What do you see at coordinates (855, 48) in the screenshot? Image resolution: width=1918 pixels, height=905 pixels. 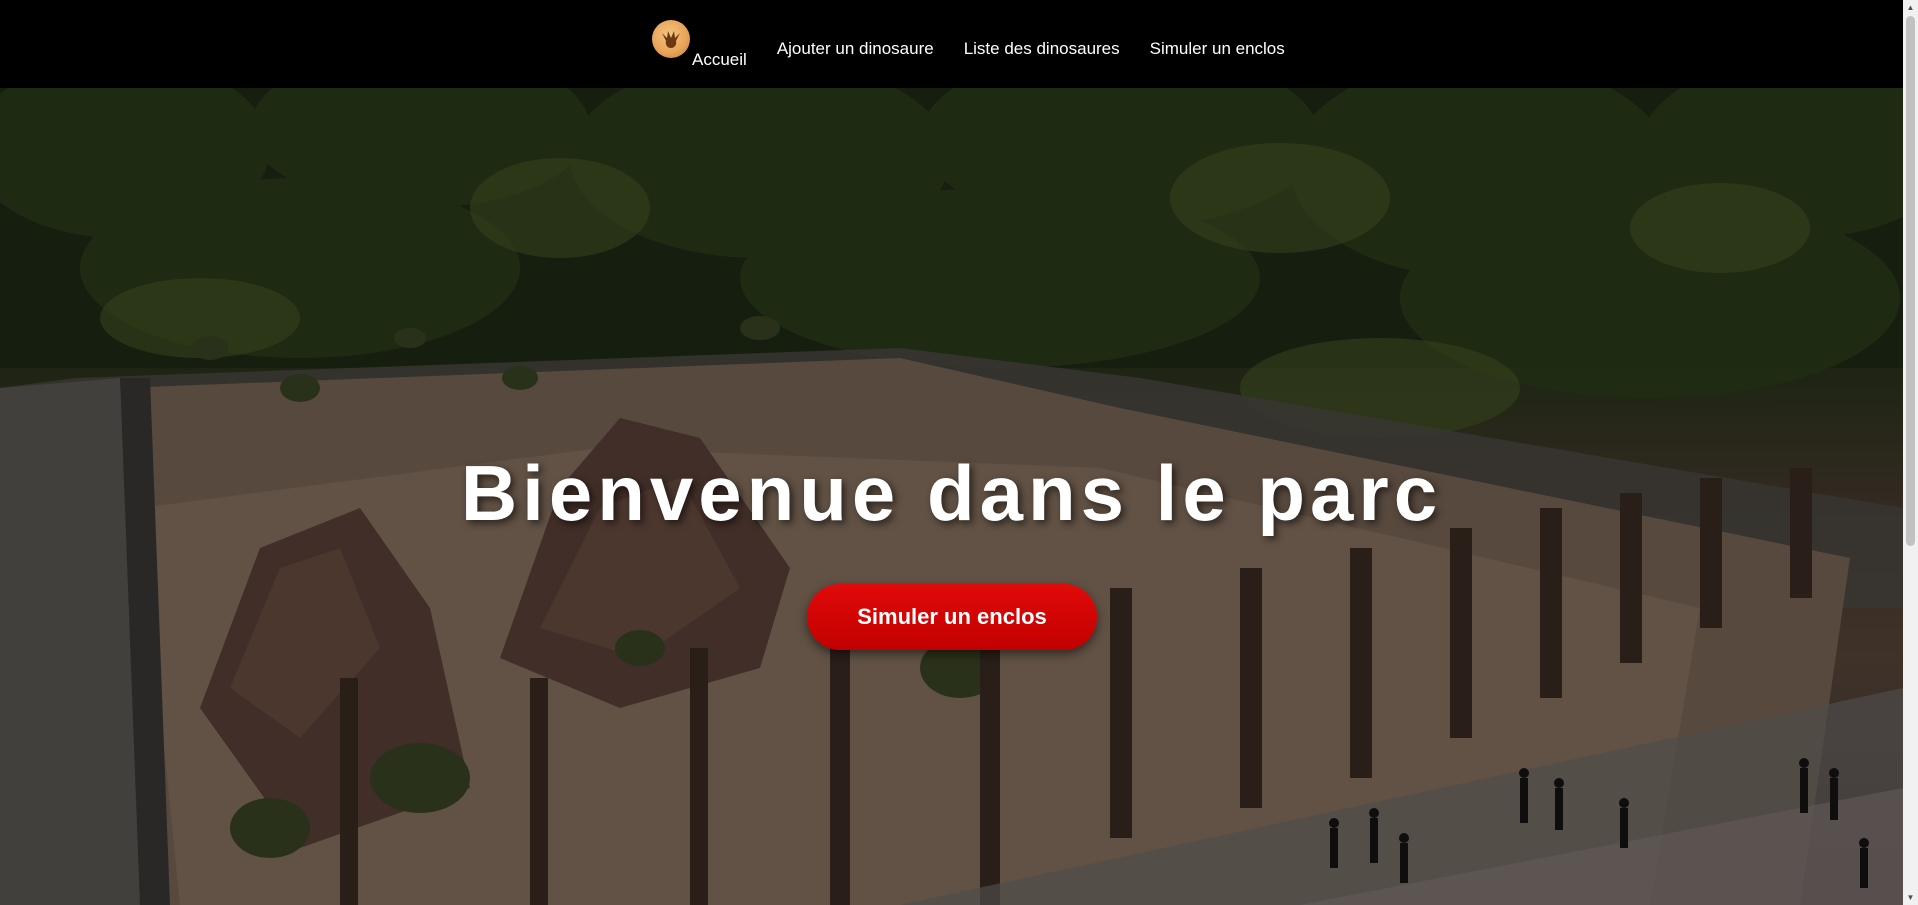 I see `nav-link-add-dinosaur: Ajouter un dinosaure` at bounding box center [855, 48].